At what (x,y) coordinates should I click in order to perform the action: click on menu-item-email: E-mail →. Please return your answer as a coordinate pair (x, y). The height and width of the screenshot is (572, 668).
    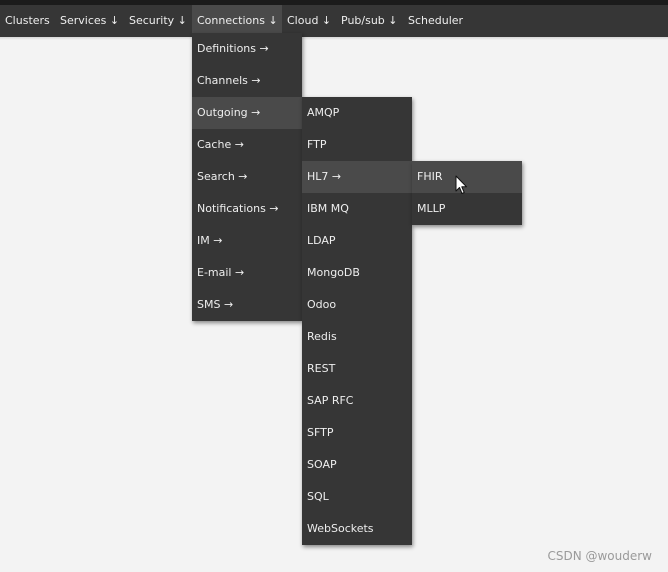
    Looking at the image, I should click on (247, 273).